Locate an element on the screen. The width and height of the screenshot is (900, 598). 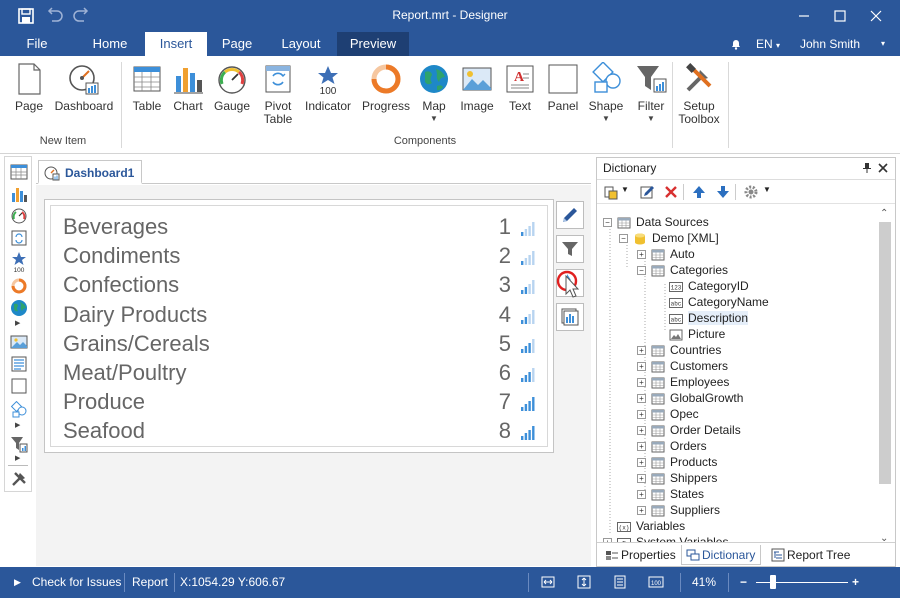
tree-node: + Orders is located at coordinates (672, 446).